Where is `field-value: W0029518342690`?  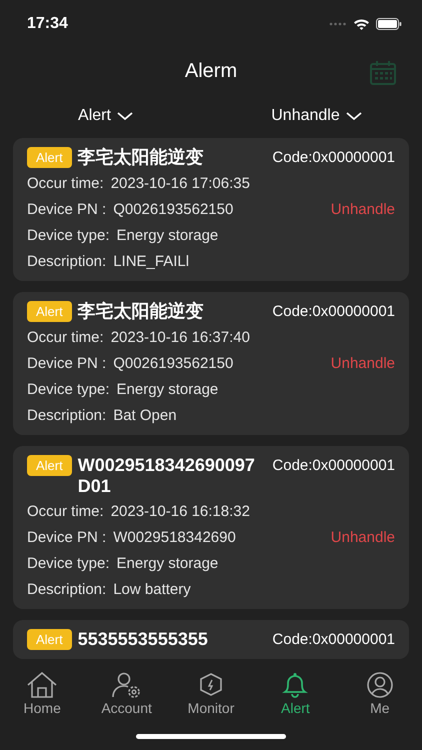
field-value: W0029518342690 is located at coordinates (174, 537).